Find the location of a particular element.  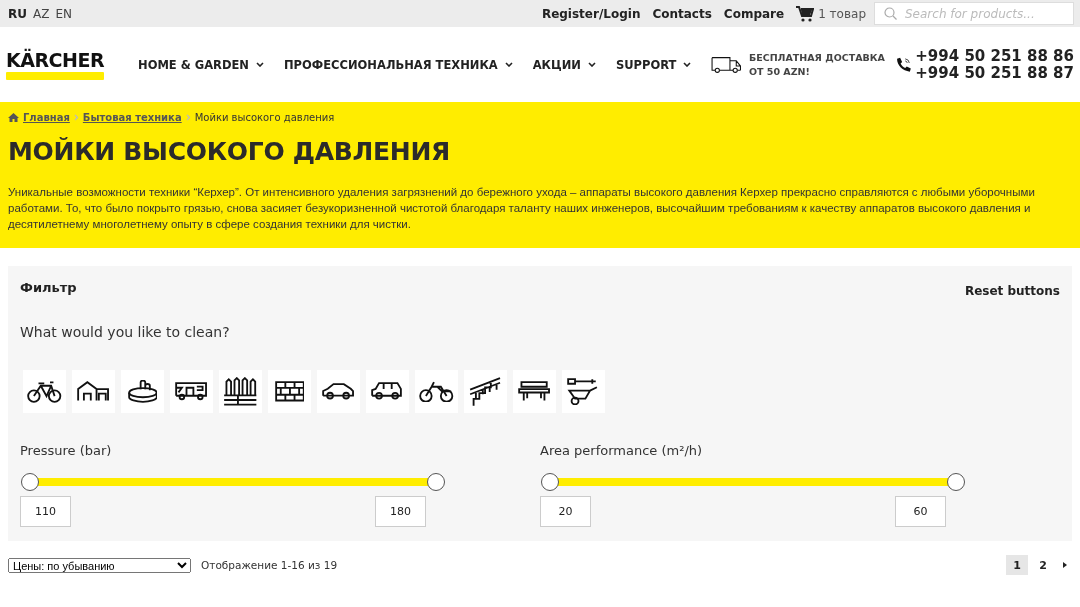

camper-icon is located at coordinates (191, 391).